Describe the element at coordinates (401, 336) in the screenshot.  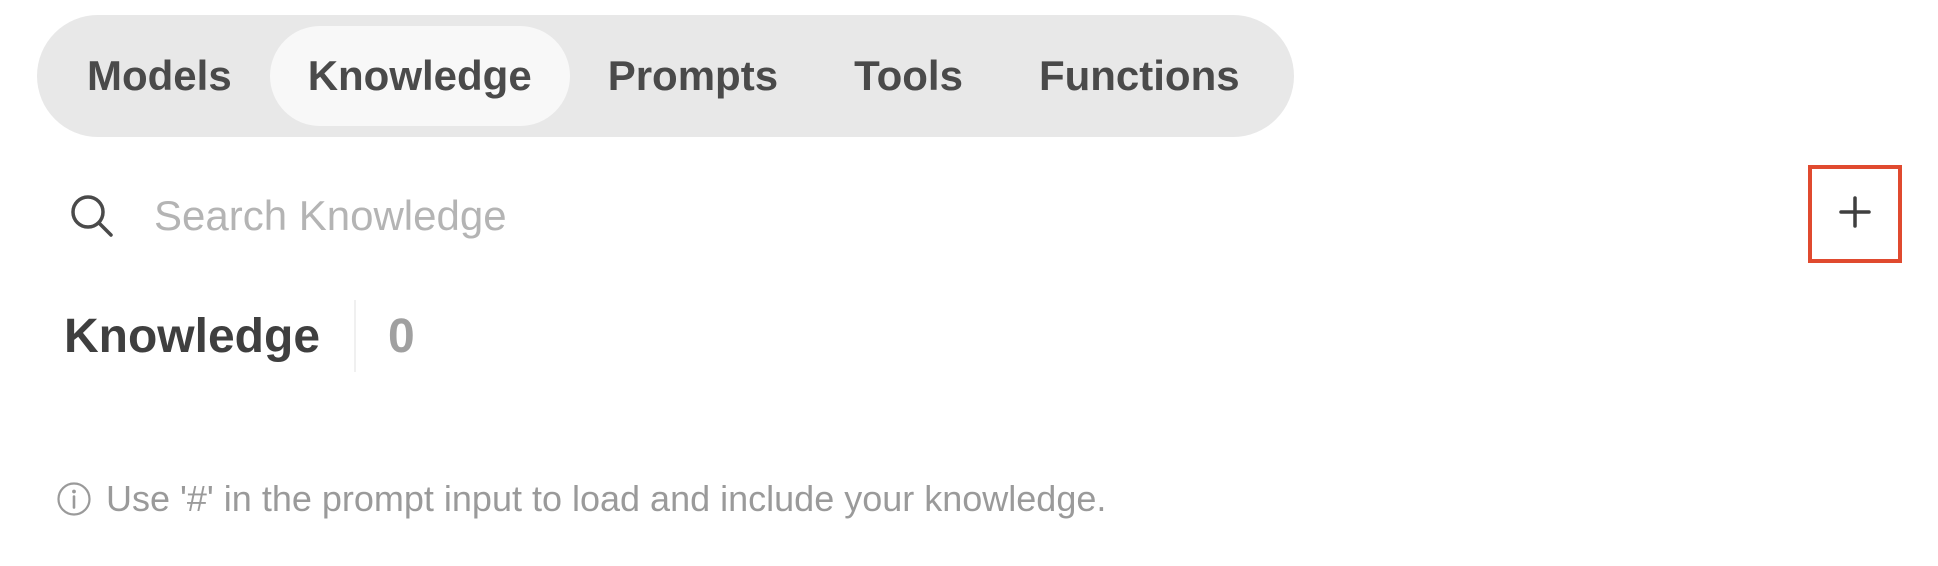
I see `knowledge-count: 0` at that location.